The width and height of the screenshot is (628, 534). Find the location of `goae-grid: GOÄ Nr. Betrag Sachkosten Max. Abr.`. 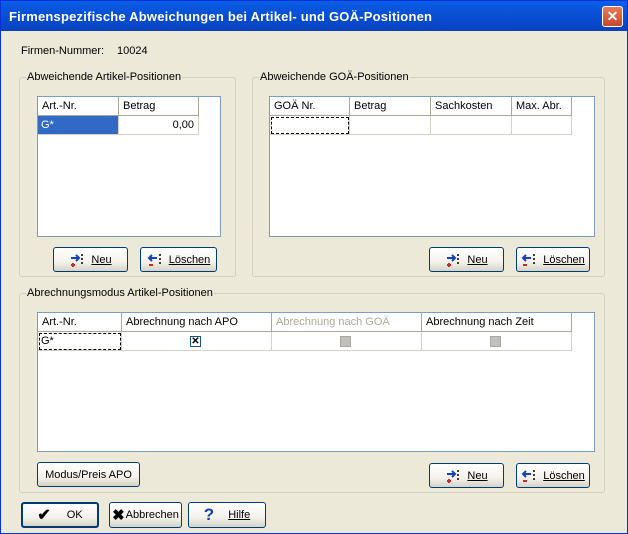

goae-grid: GOÄ Nr. Betrag Sachkosten Max. Abr. is located at coordinates (432, 166).